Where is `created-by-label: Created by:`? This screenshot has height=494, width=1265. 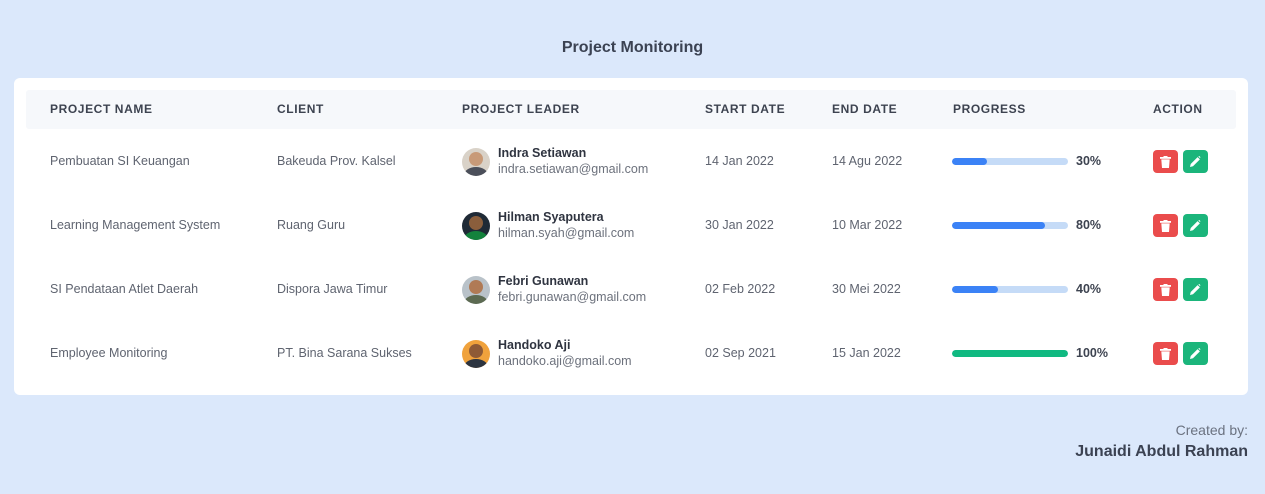
created-by-label: Created by: is located at coordinates (1211, 430).